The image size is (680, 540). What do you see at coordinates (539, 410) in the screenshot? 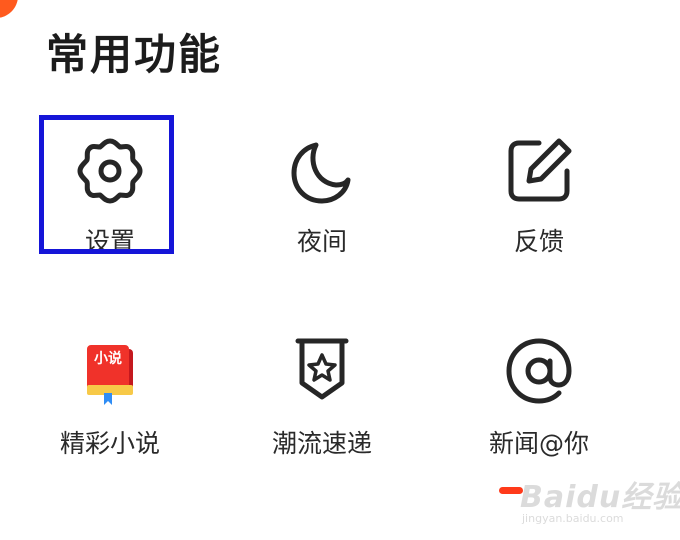
I see `news-mention-item: 新闻@你` at bounding box center [539, 410].